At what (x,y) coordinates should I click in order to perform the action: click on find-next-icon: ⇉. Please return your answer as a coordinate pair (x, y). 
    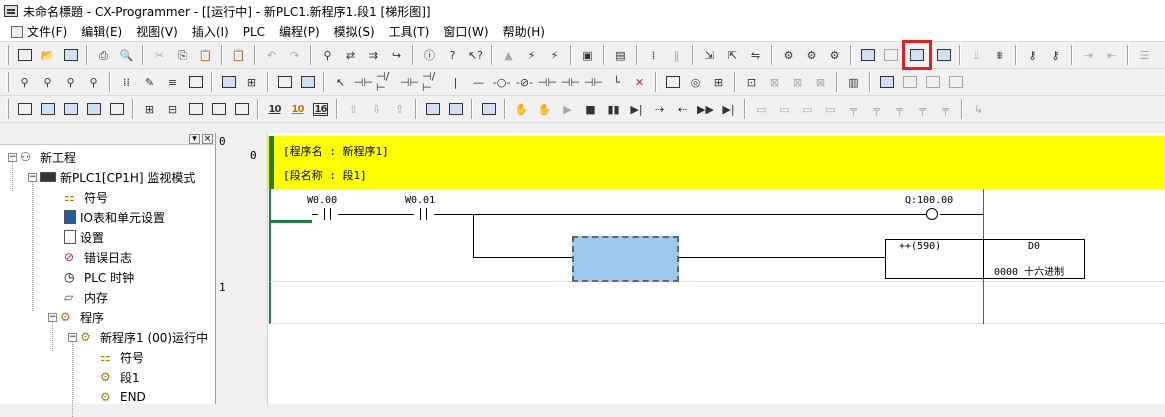
    Looking at the image, I should click on (373, 55).